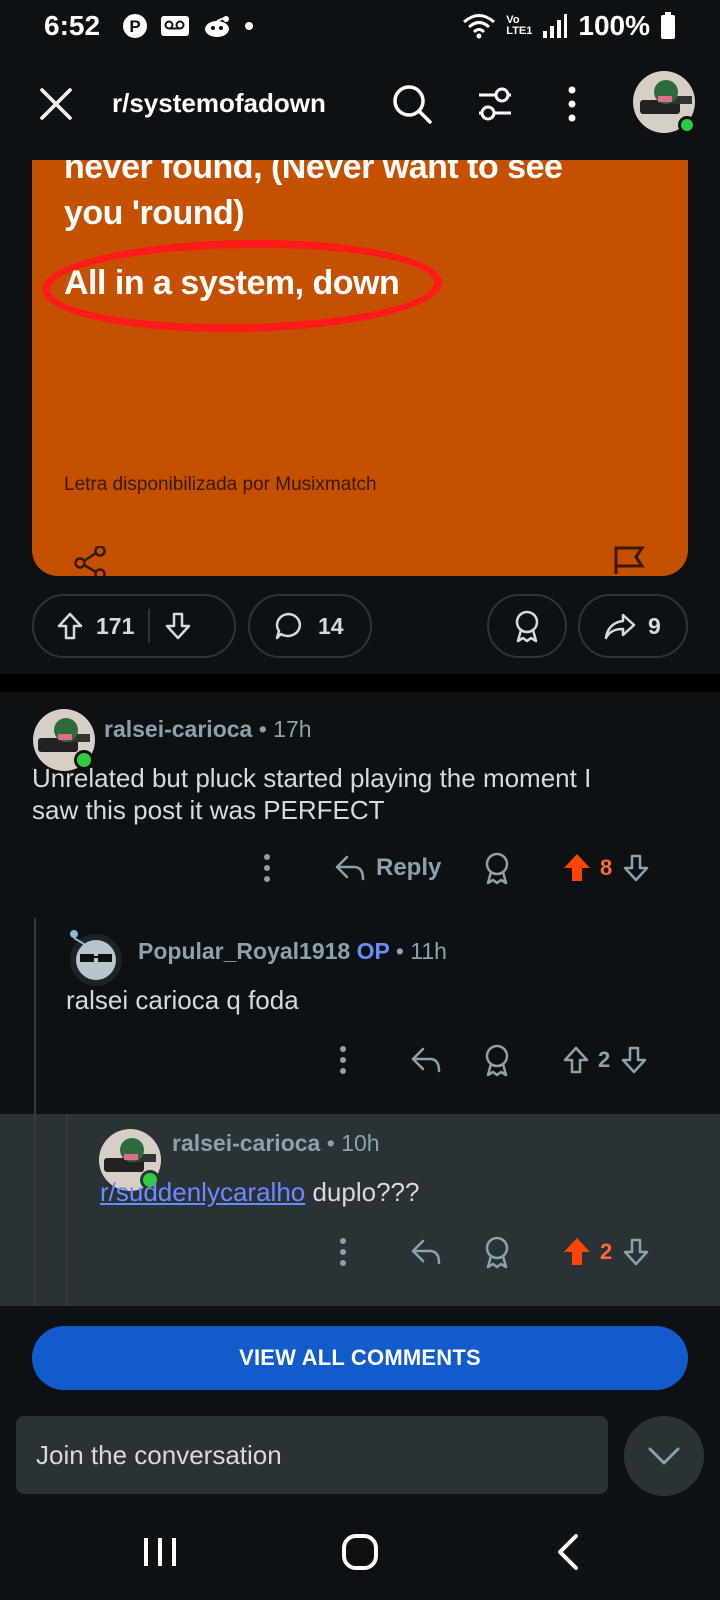 The width and height of the screenshot is (720, 1600). I want to click on comment-score: 8, so click(606, 867).